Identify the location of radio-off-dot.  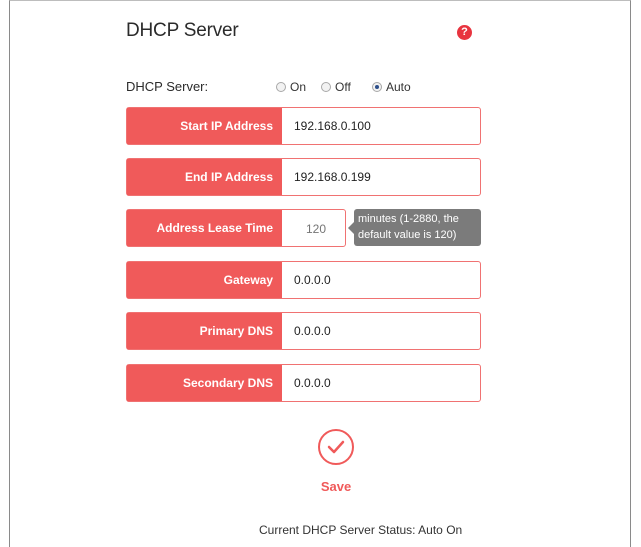
(326, 87).